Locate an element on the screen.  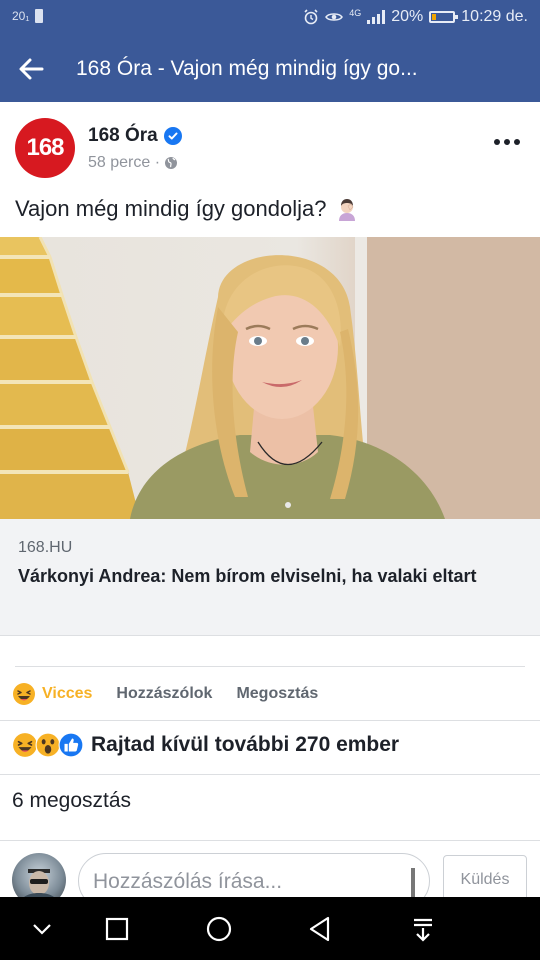
battery-fill is located at coordinates (434, 17).